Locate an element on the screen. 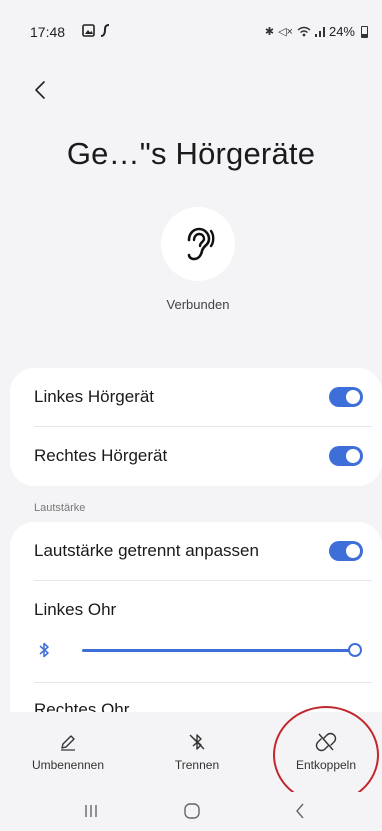 The width and height of the screenshot is (382, 831). back-nav-icon is located at coordinates (300, 811).